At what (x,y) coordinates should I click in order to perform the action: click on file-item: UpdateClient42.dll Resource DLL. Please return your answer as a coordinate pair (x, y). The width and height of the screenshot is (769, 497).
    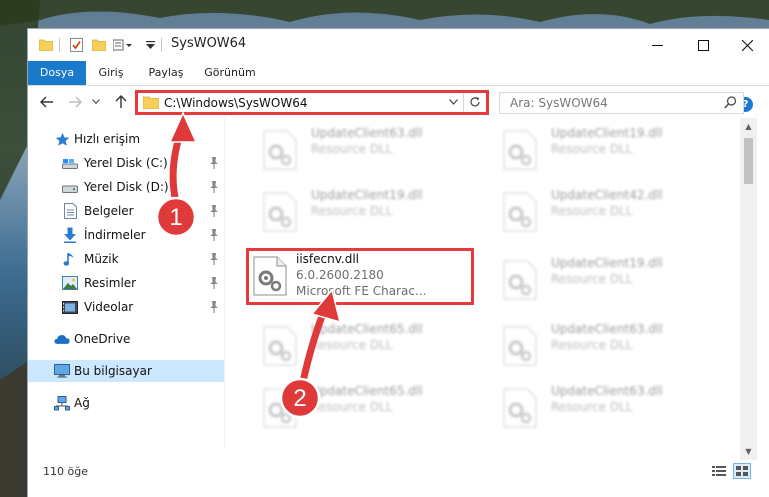
    Looking at the image, I should click on (599, 213).